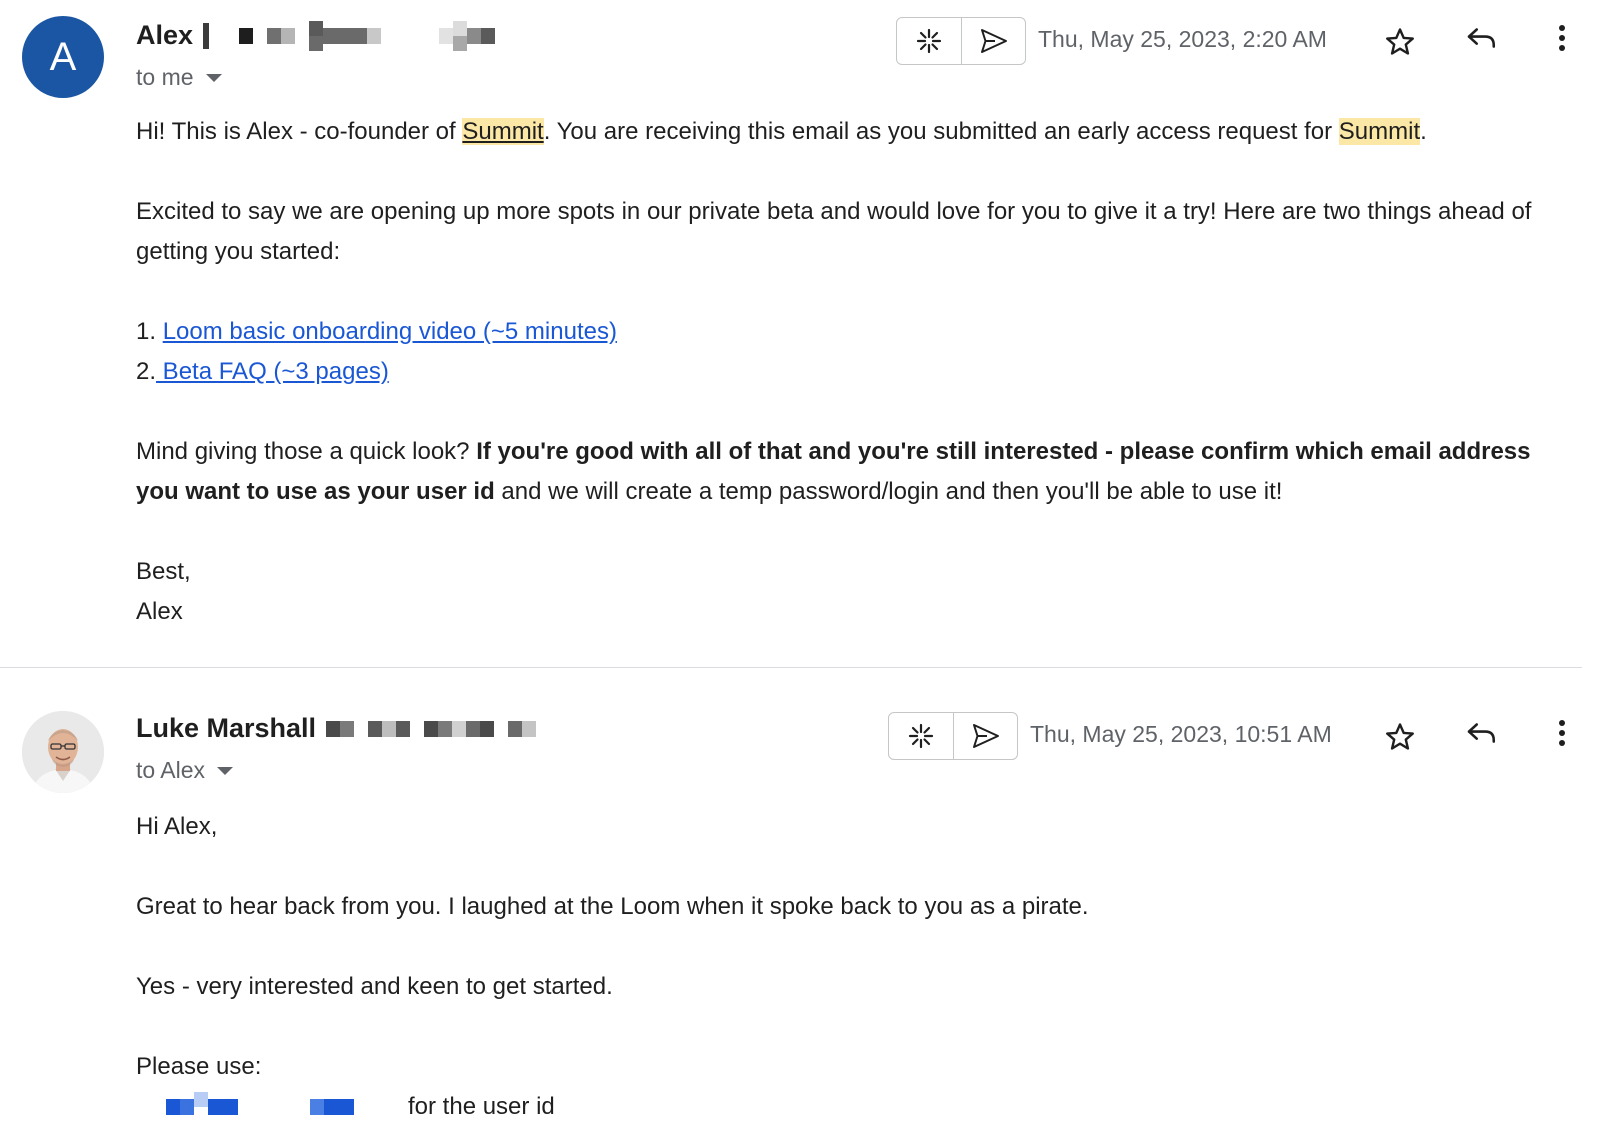 This screenshot has width=1604, height=1146. What do you see at coordinates (163, 571) in the screenshot?
I see `signoff: Best,` at bounding box center [163, 571].